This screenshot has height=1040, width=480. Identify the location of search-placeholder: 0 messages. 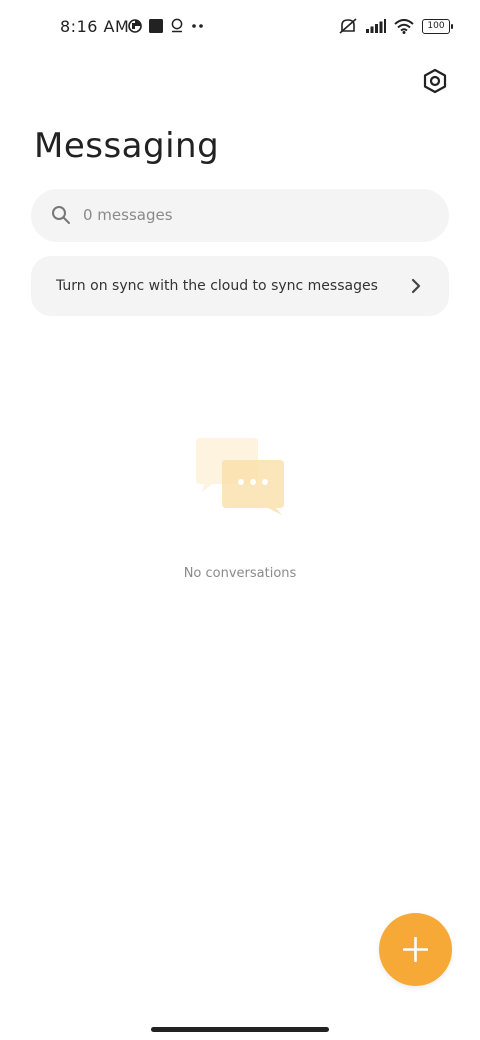
(128, 215).